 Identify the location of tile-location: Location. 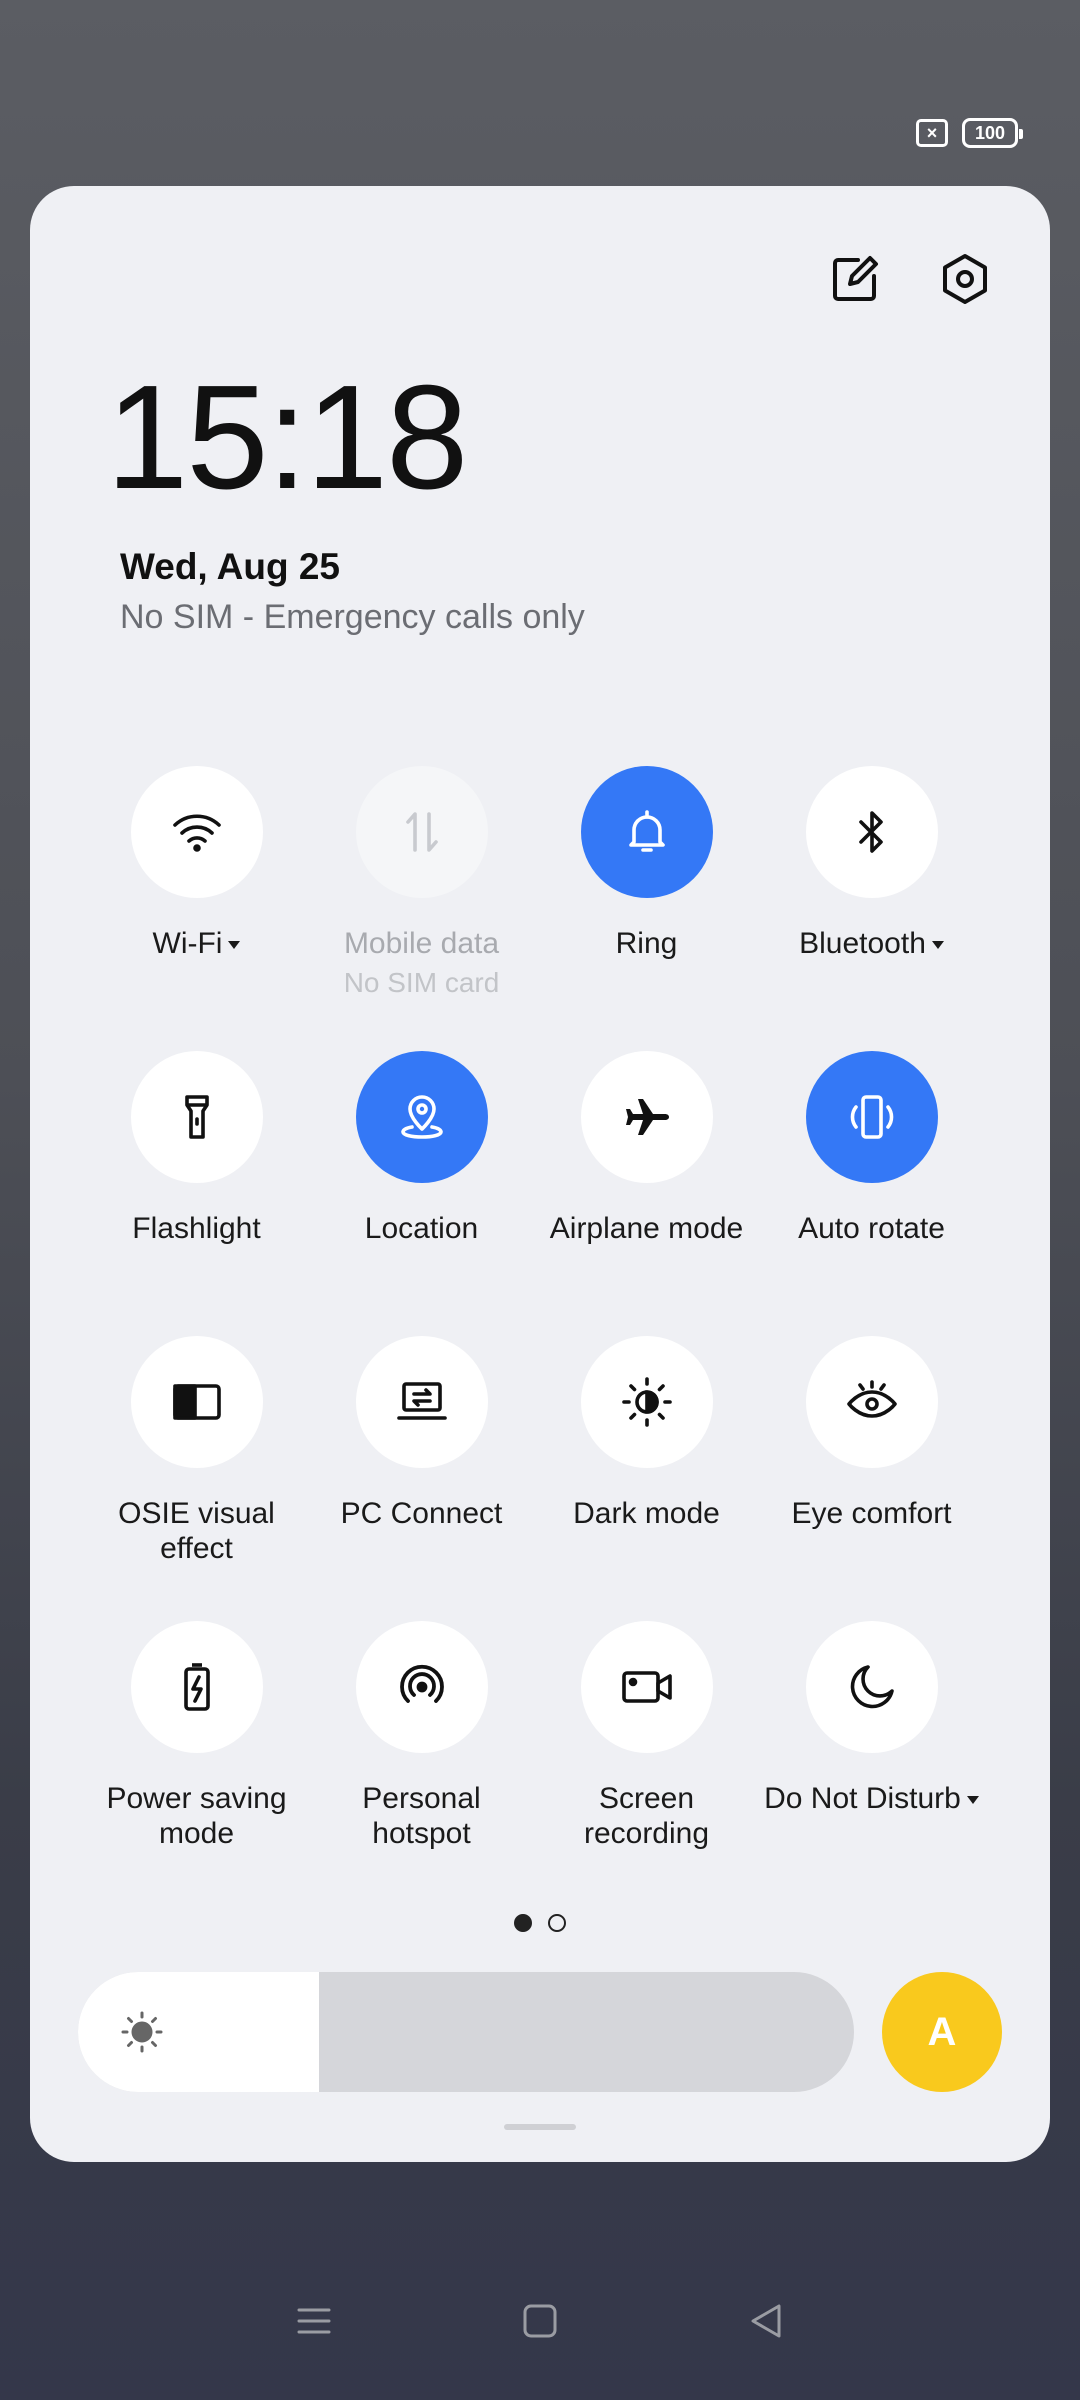
(421, 1193).